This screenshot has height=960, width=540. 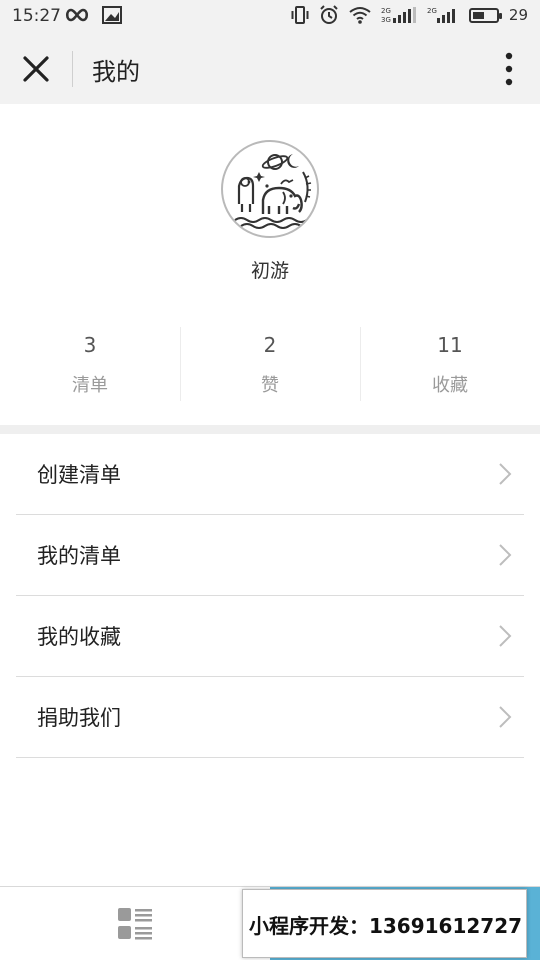 I want to click on menu-item-label: 我的收藏, so click(x=79, y=637).